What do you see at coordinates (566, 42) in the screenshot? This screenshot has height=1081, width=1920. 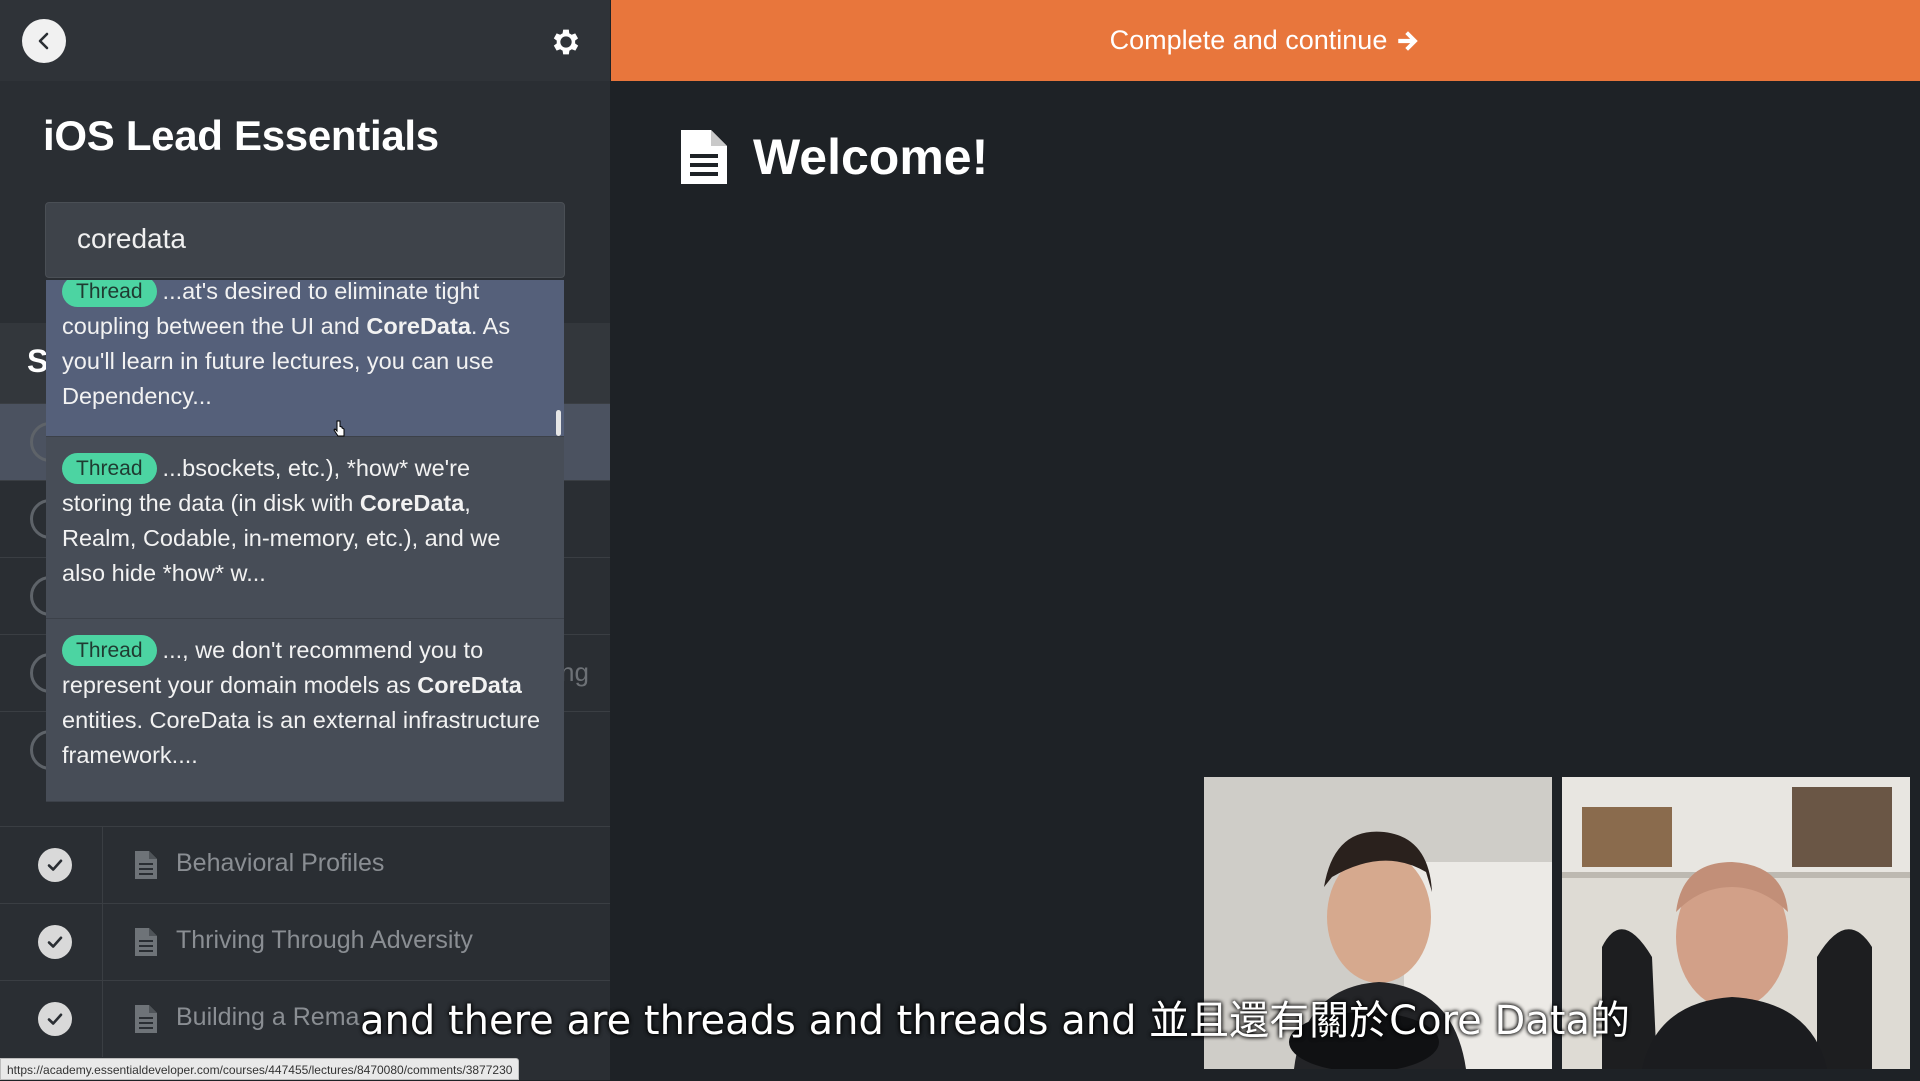 I see `gear-icon` at bounding box center [566, 42].